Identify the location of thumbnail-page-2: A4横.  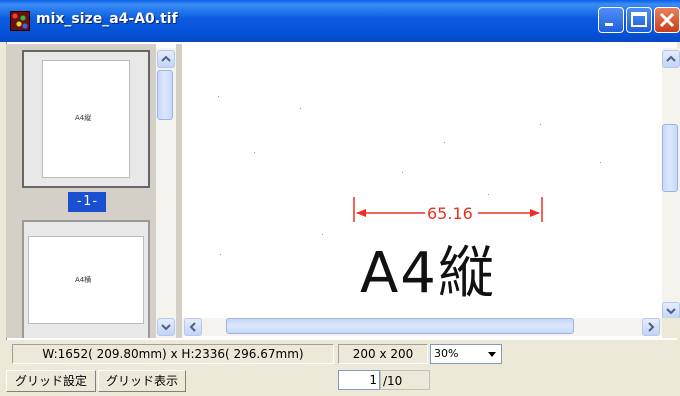
(86, 279).